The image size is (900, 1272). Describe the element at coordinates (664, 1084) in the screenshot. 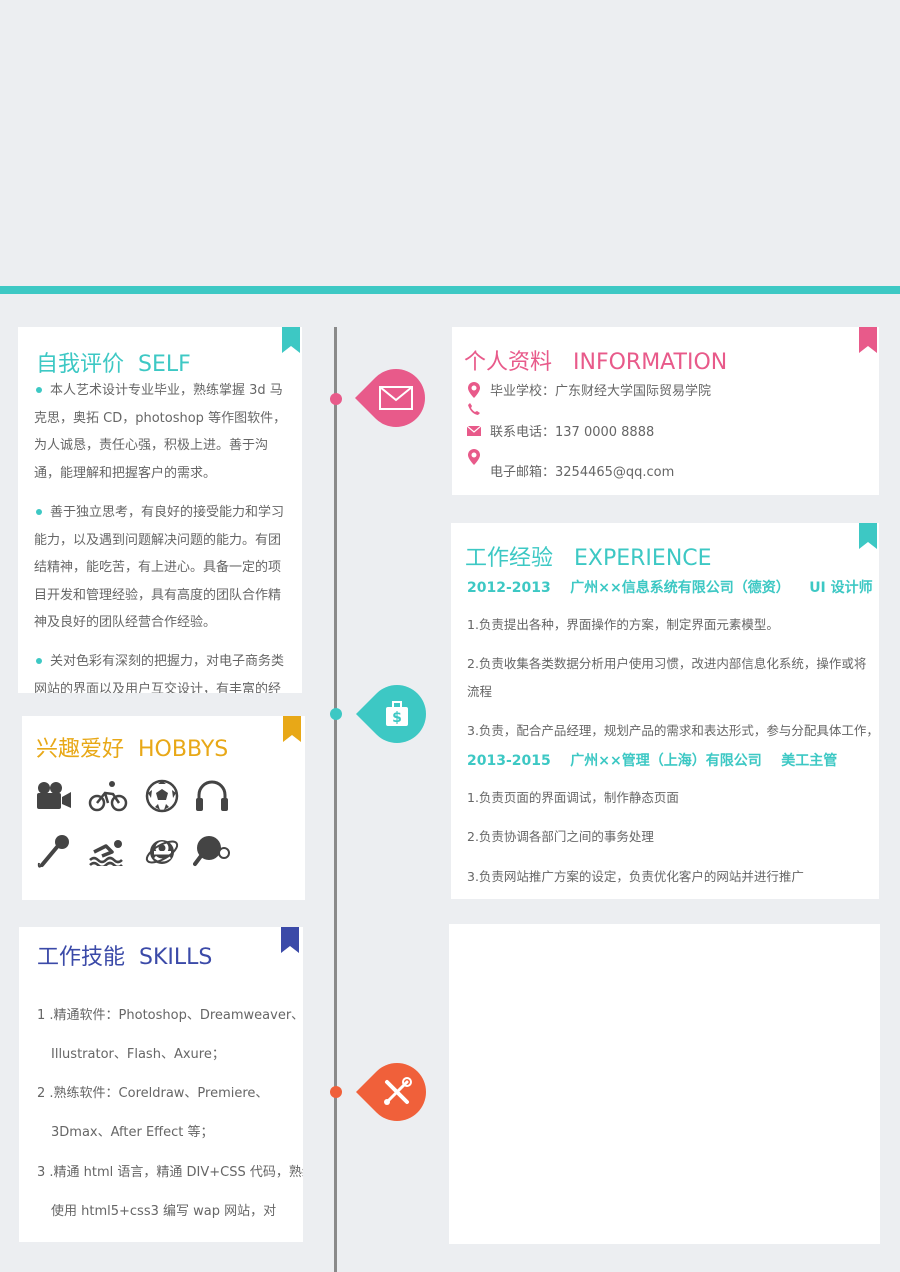

I see `blank-card` at that location.